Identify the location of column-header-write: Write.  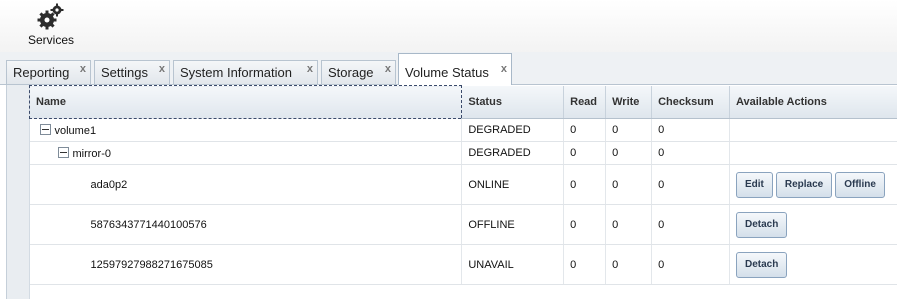
(629, 102).